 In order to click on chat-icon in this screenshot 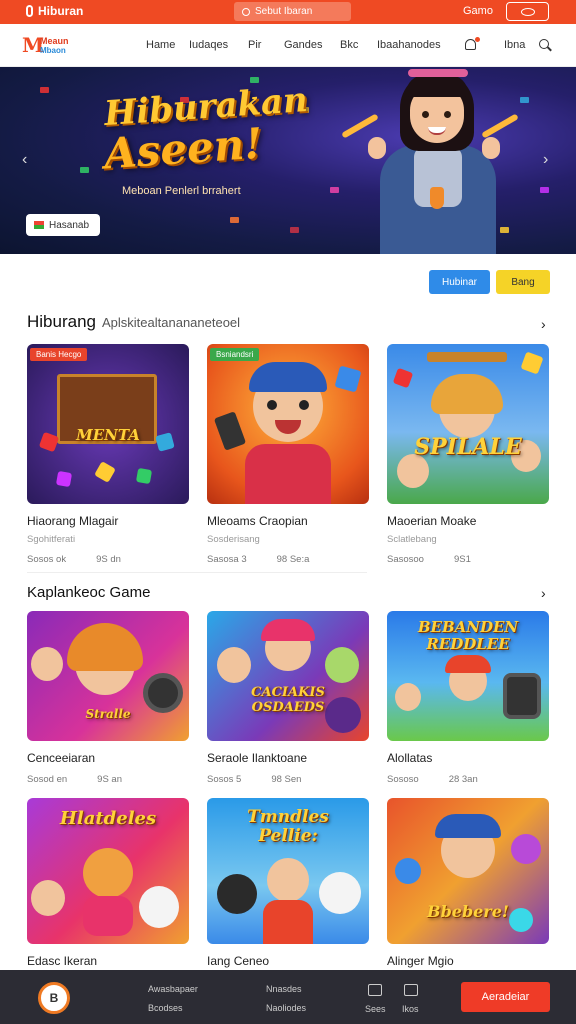, I will do `click(411, 990)`.